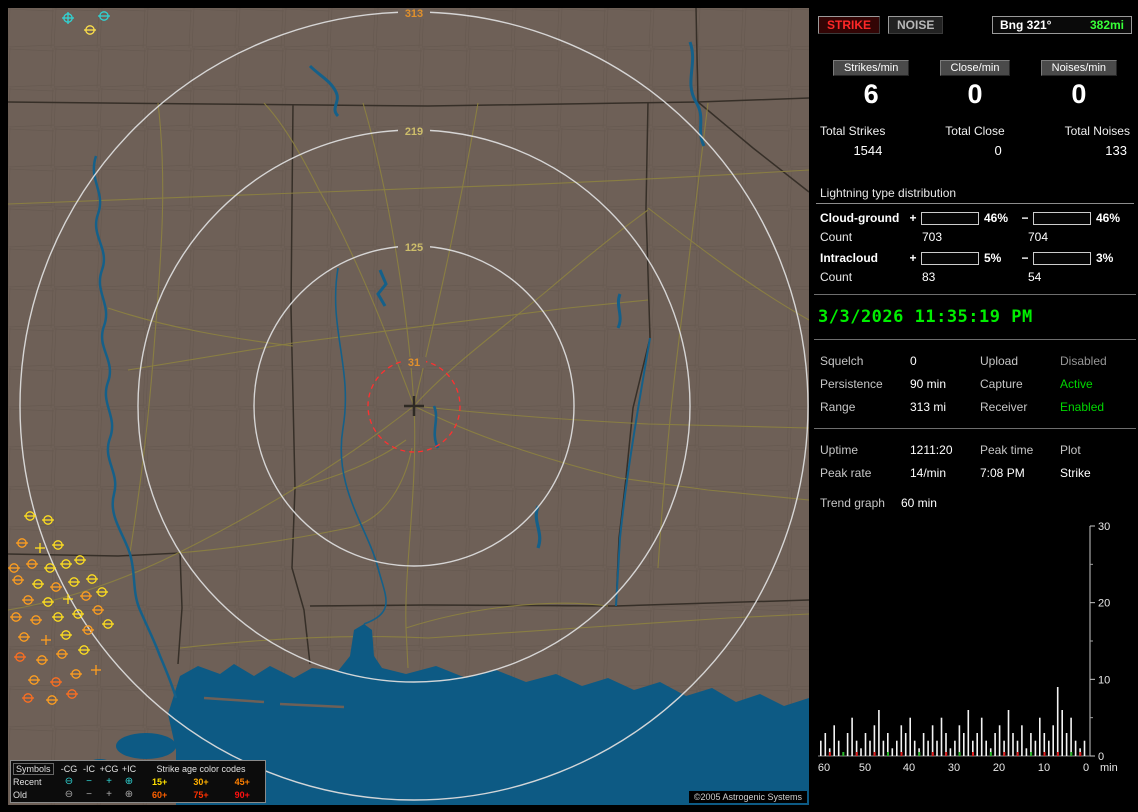 This screenshot has width=1138, height=812. Describe the element at coordinates (109, 781) in the screenshot. I see `cg-pos-icon: +` at that location.